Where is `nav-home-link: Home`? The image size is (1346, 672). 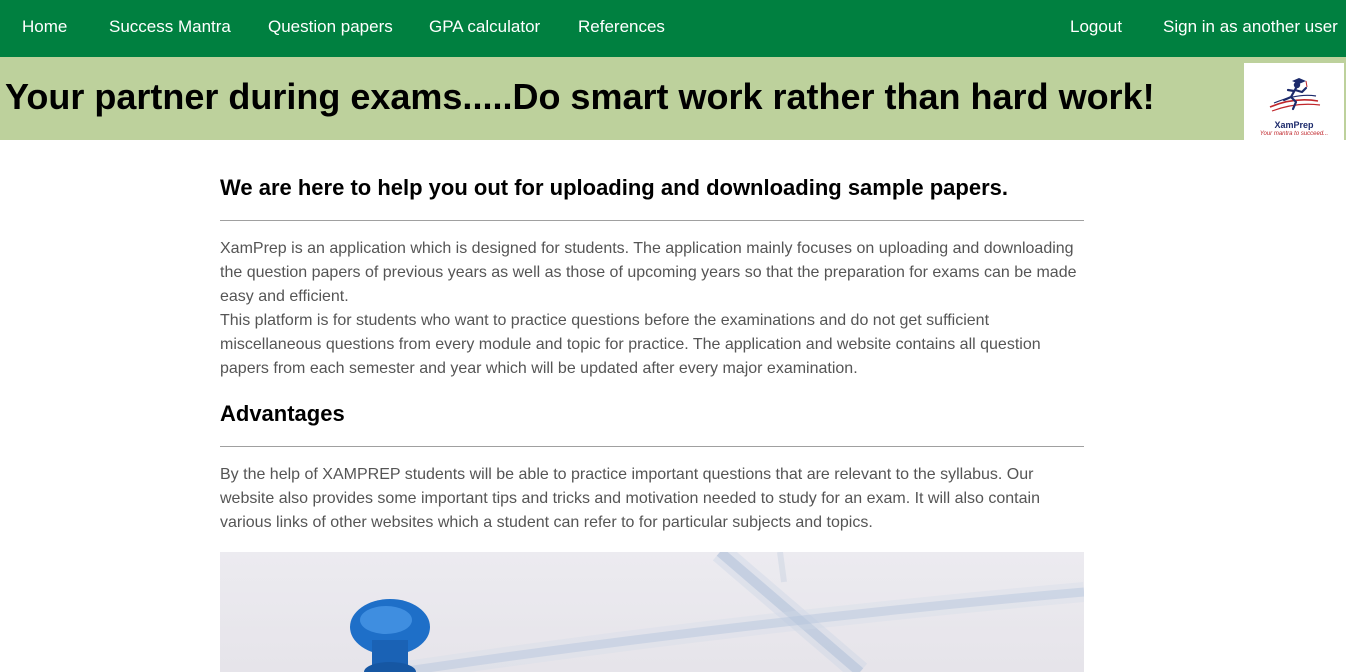
nav-home-link: Home is located at coordinates (44, 28).